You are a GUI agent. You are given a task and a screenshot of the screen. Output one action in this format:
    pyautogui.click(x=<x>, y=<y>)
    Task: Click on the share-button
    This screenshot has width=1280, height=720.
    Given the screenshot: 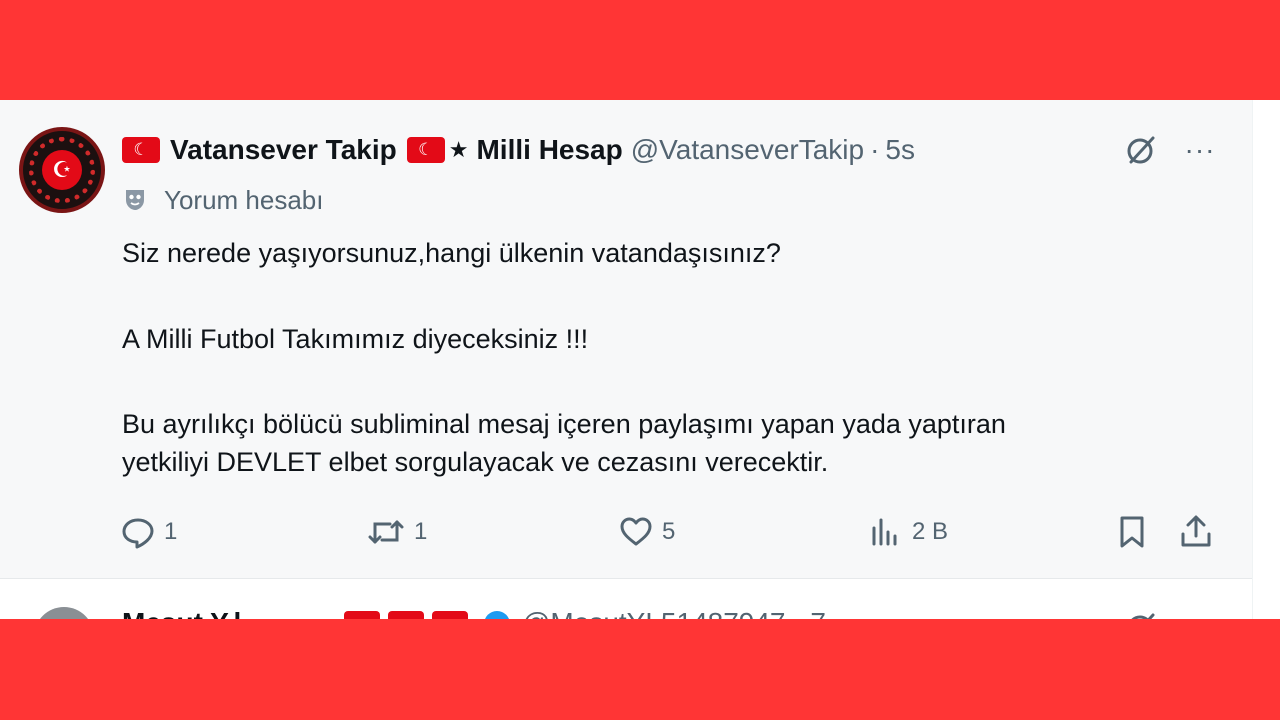 What is the action you would take?
    pyautogui.click(x=1196, y=532)
    